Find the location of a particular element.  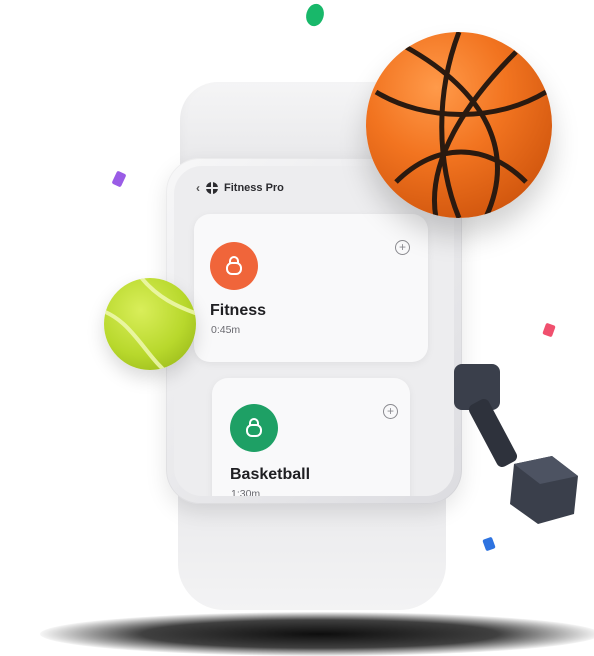

ground-shadow is located at coordinates (317, 634).